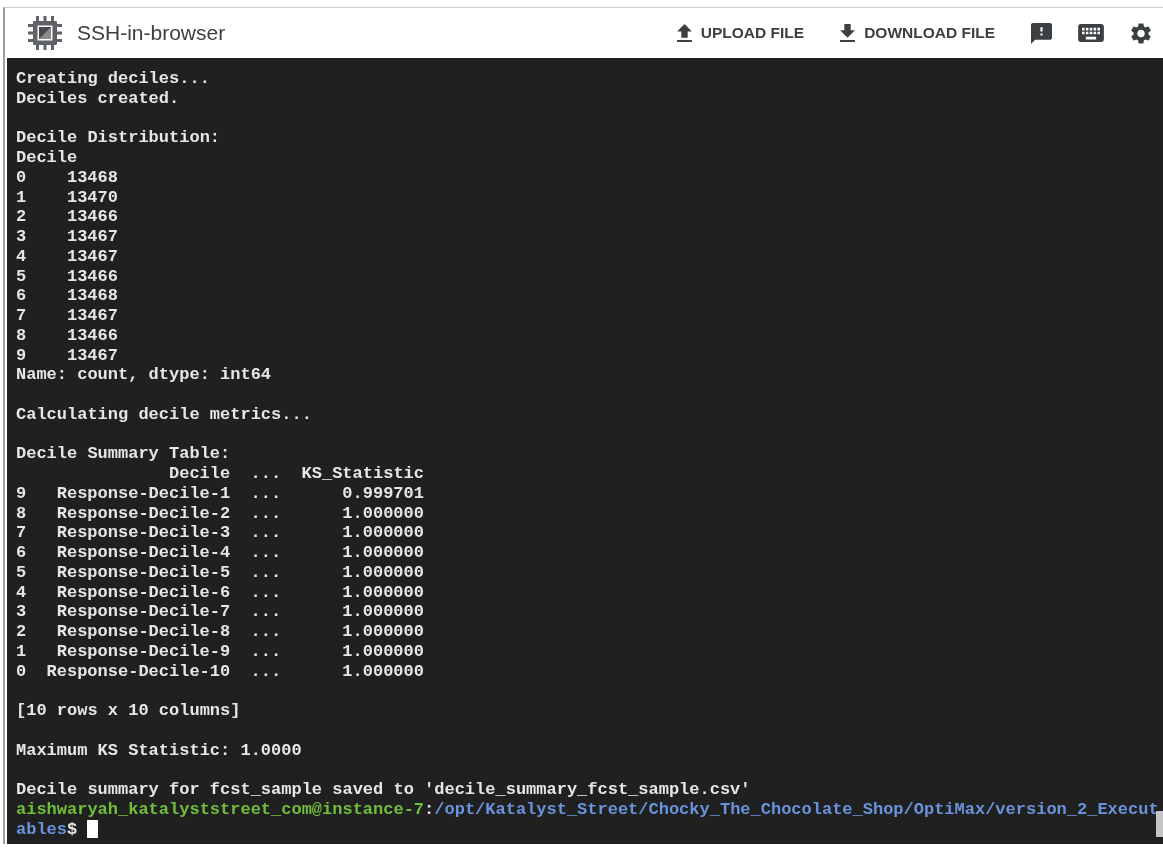  I want to click on table-cell: Response-Decile-7, so click(143, 612).